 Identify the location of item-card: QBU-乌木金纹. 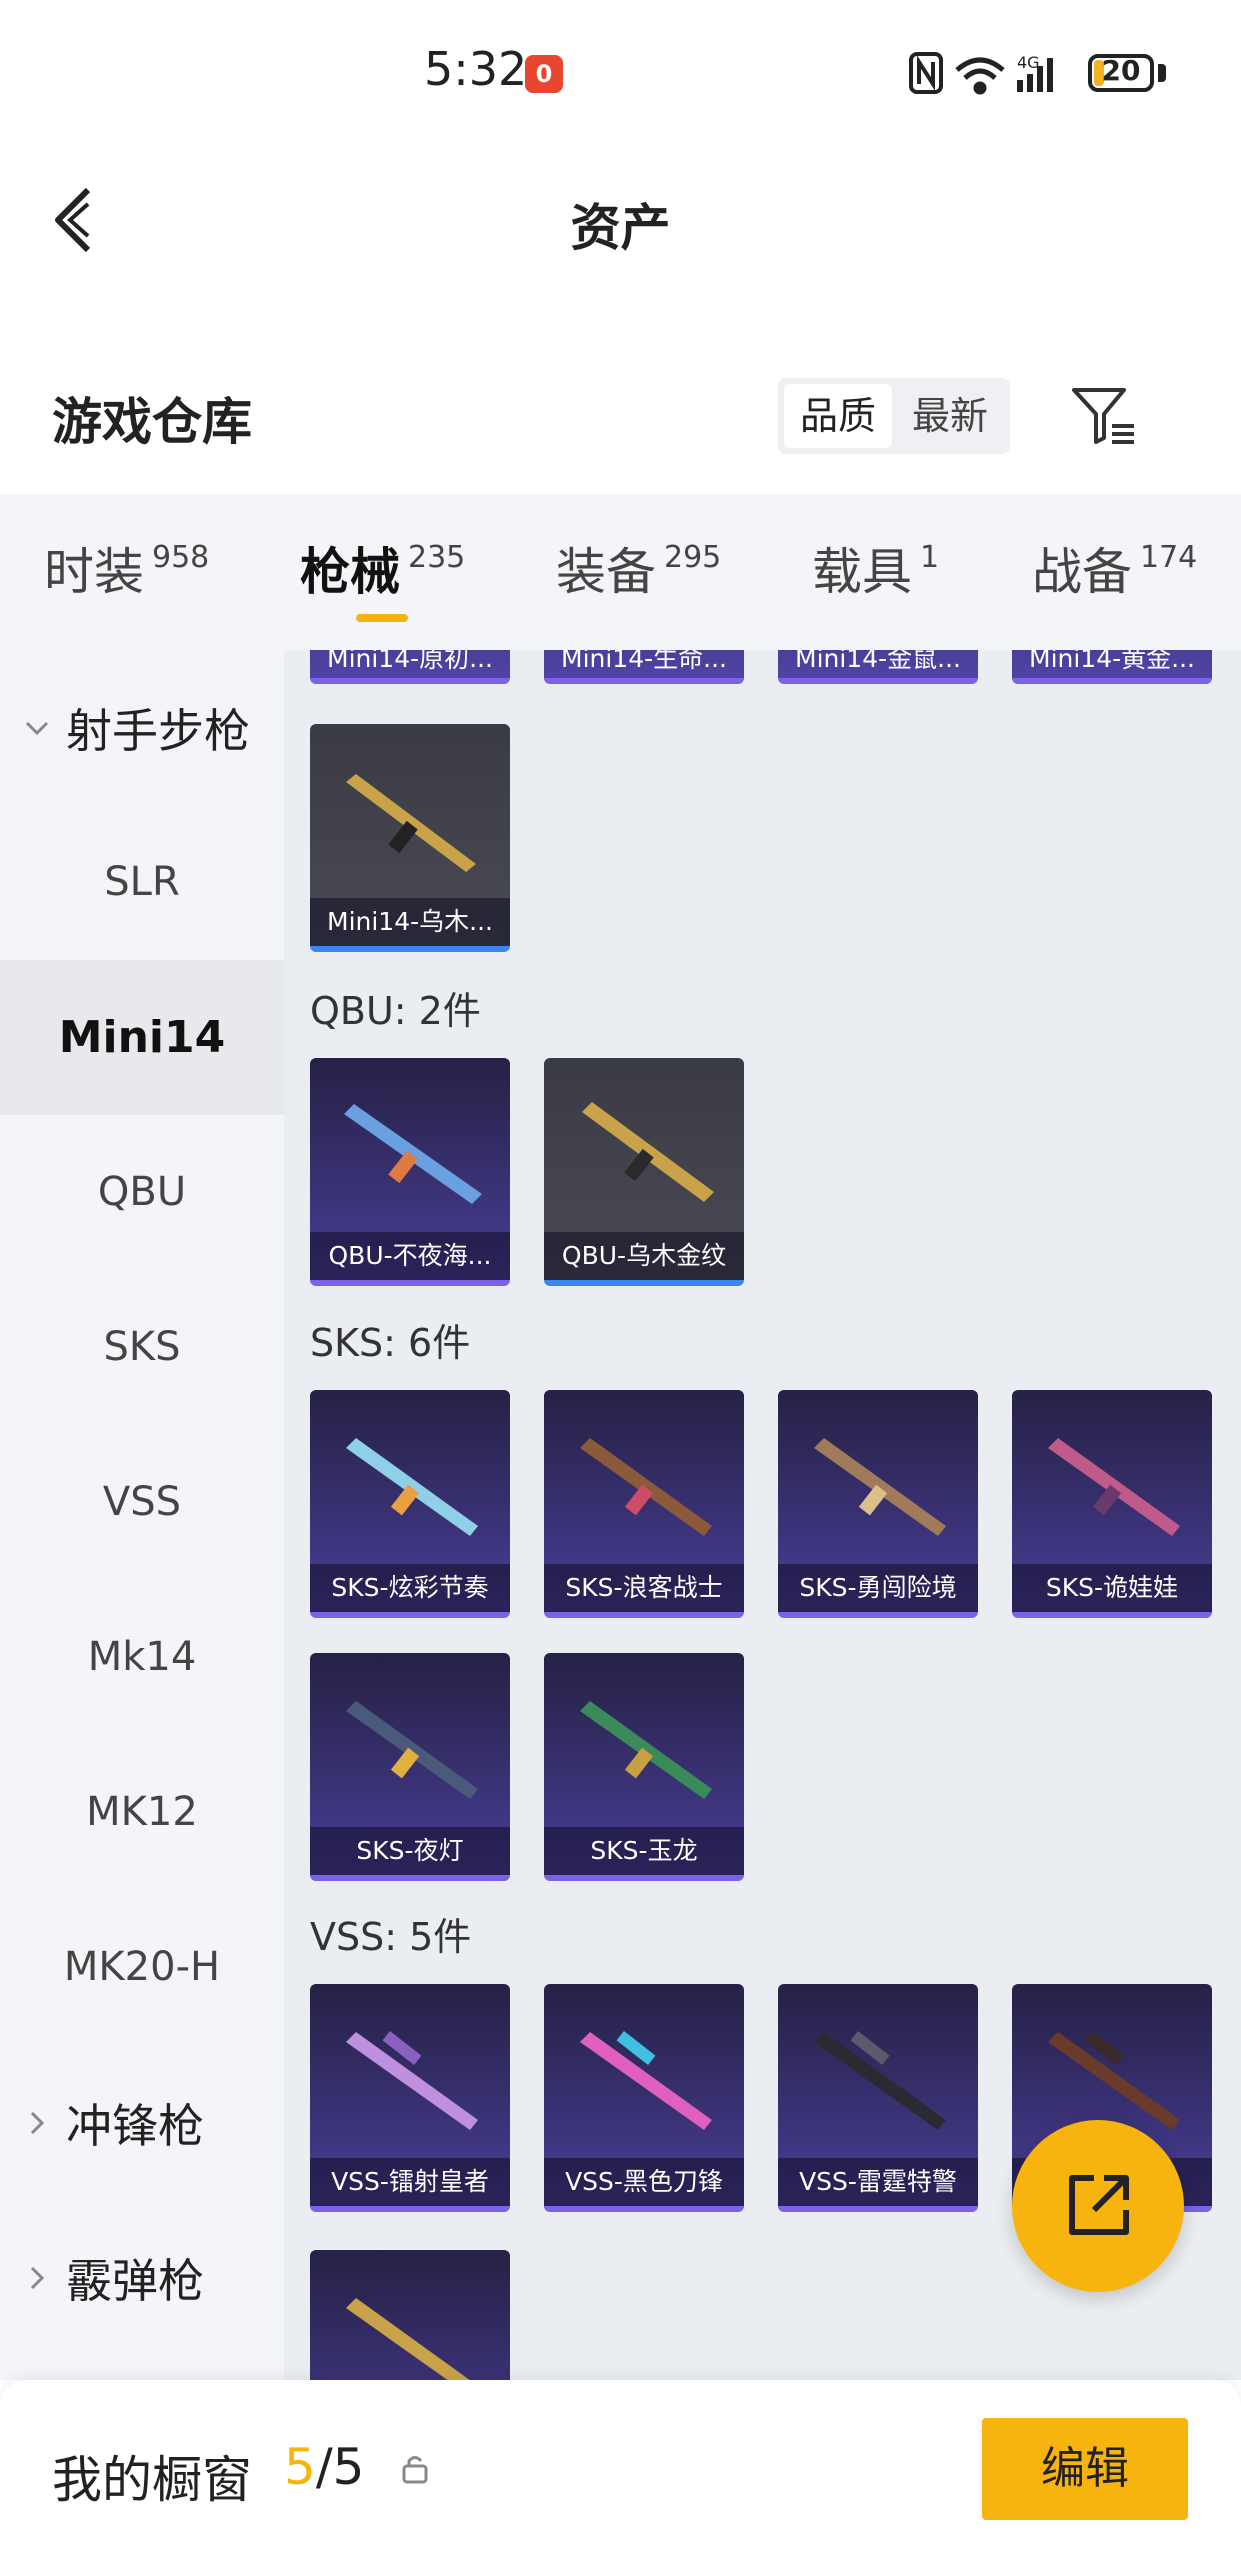
(644, 1172).